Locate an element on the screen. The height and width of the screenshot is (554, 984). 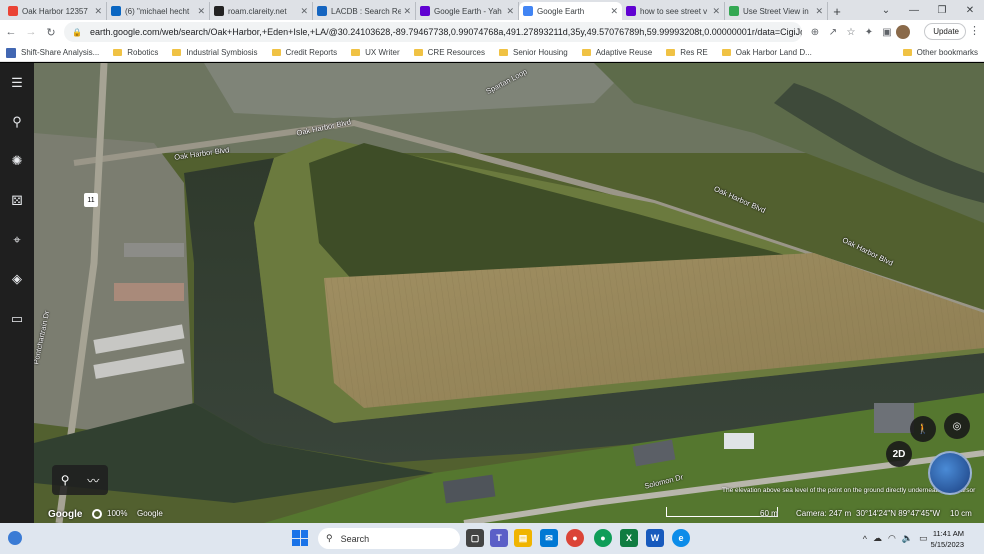
other-bookmarks-label: Other bookmarks is located at coordinates (947, 52).